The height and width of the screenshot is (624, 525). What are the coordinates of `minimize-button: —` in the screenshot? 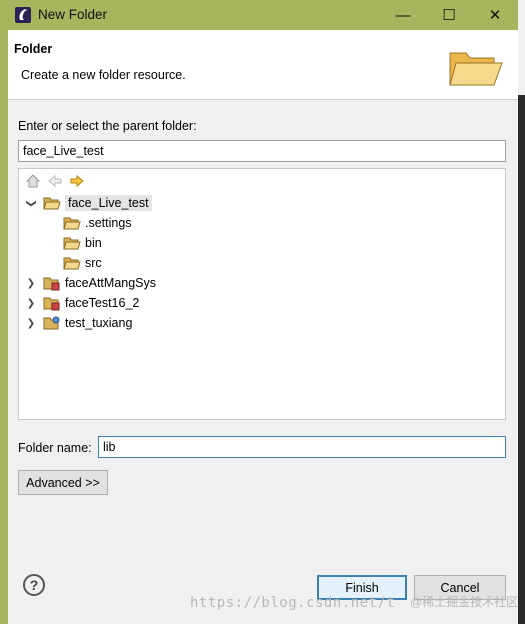 It's located at (403, 15).